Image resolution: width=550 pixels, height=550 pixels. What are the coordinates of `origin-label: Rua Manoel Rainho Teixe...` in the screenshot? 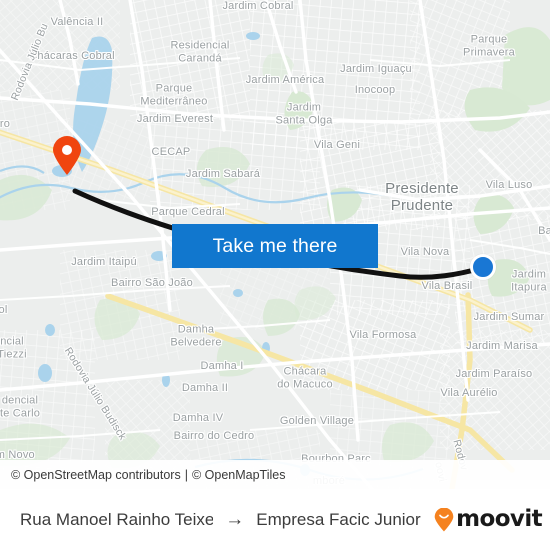 It's located at (116, 520).